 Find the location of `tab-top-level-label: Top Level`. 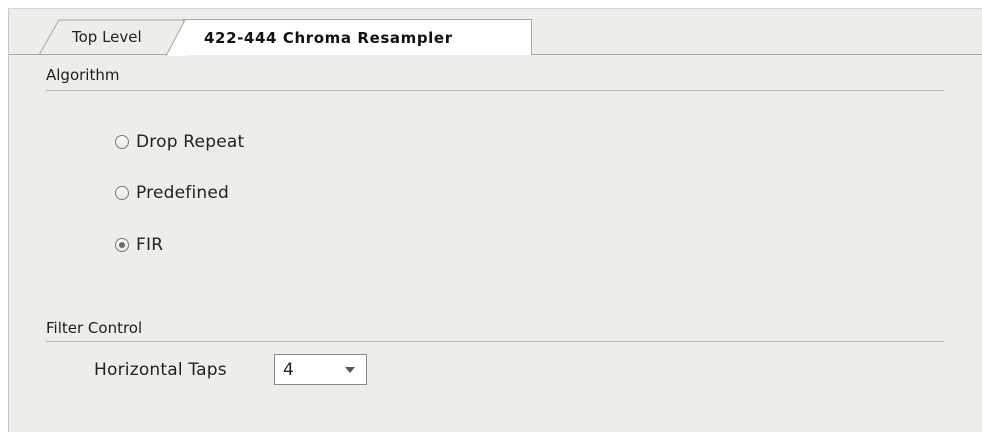

tab-top-level-label: Top Level is located at coordinates (107, 37).